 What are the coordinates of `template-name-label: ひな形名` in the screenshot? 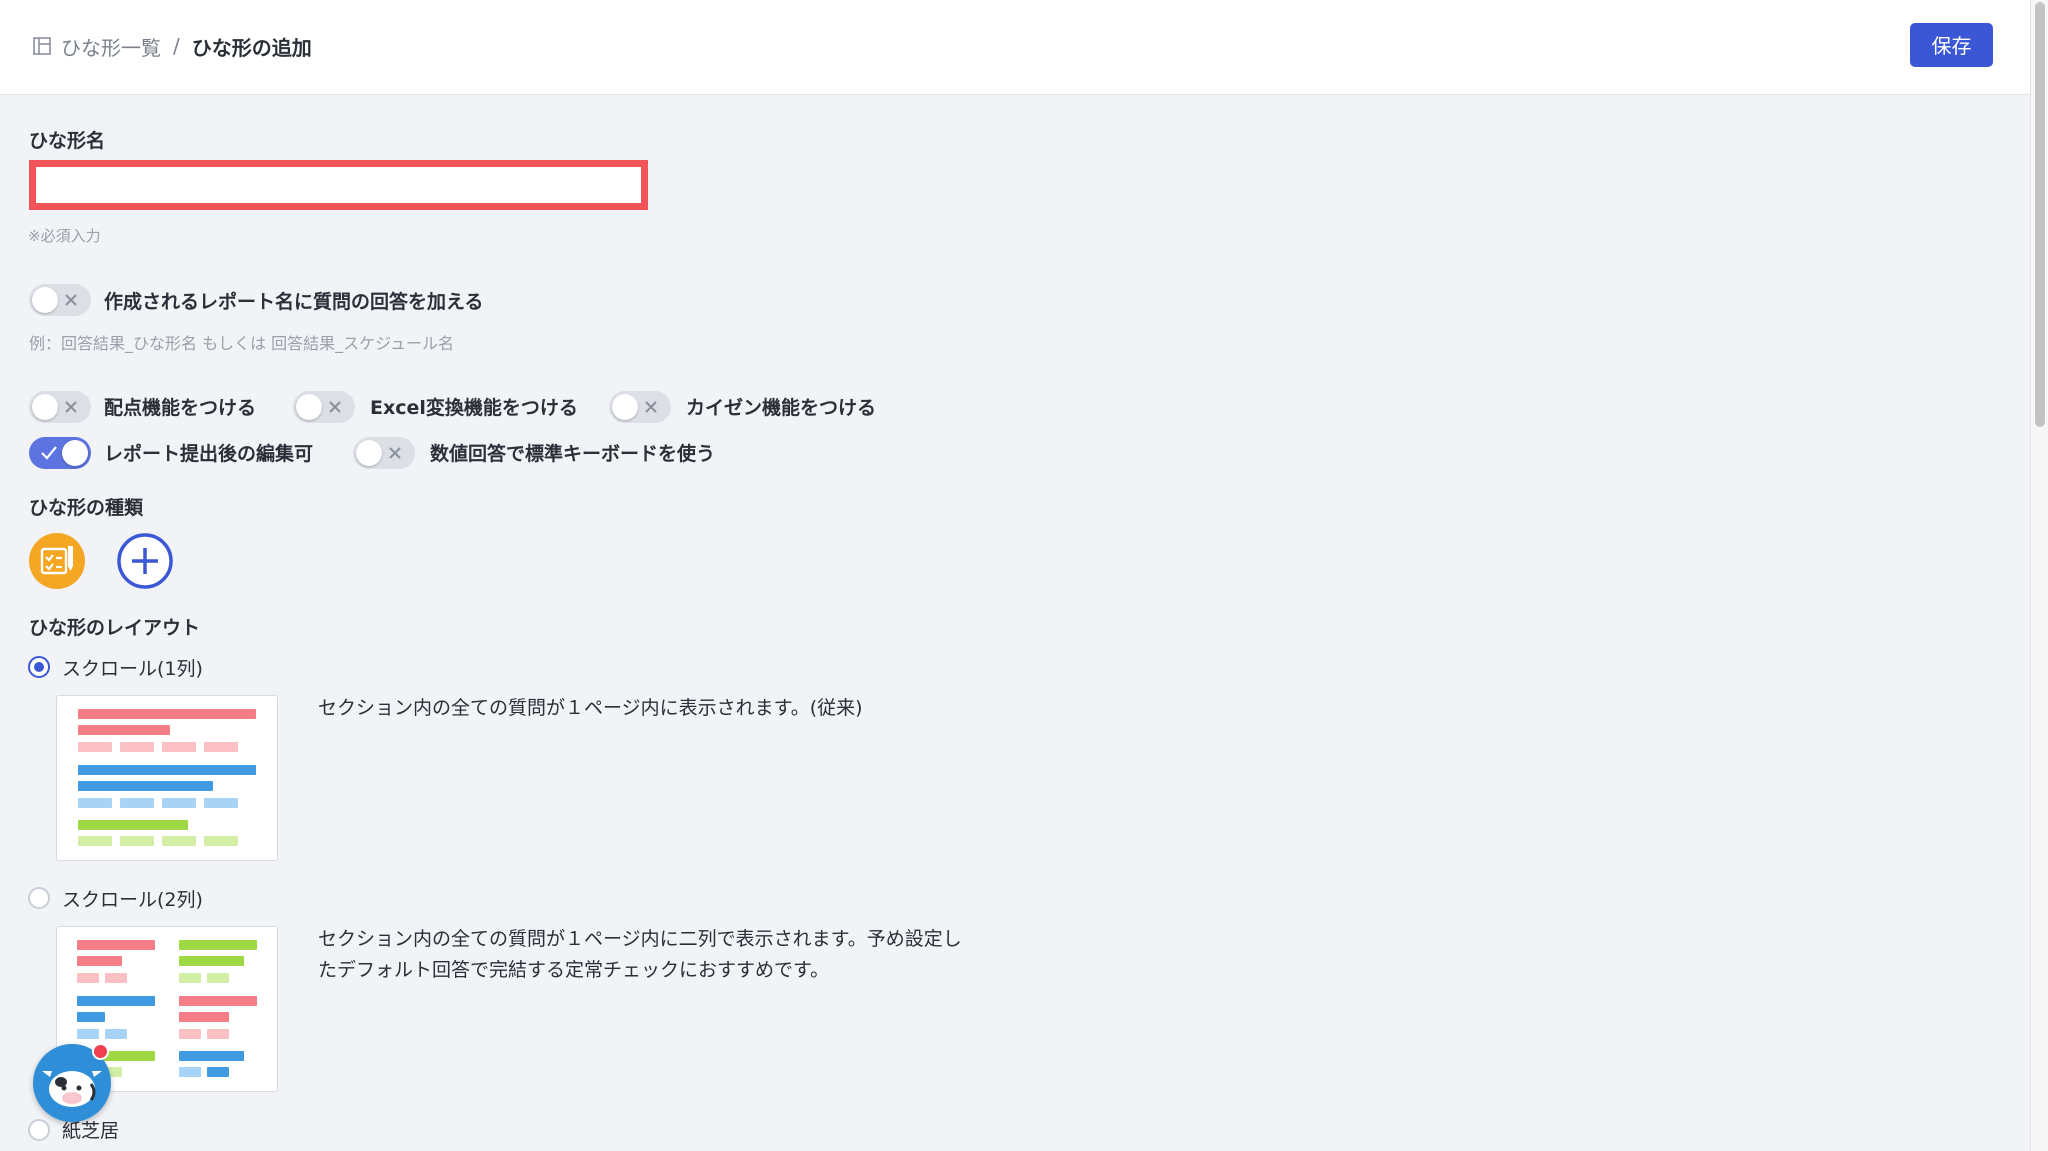 It's located at (67, 141).